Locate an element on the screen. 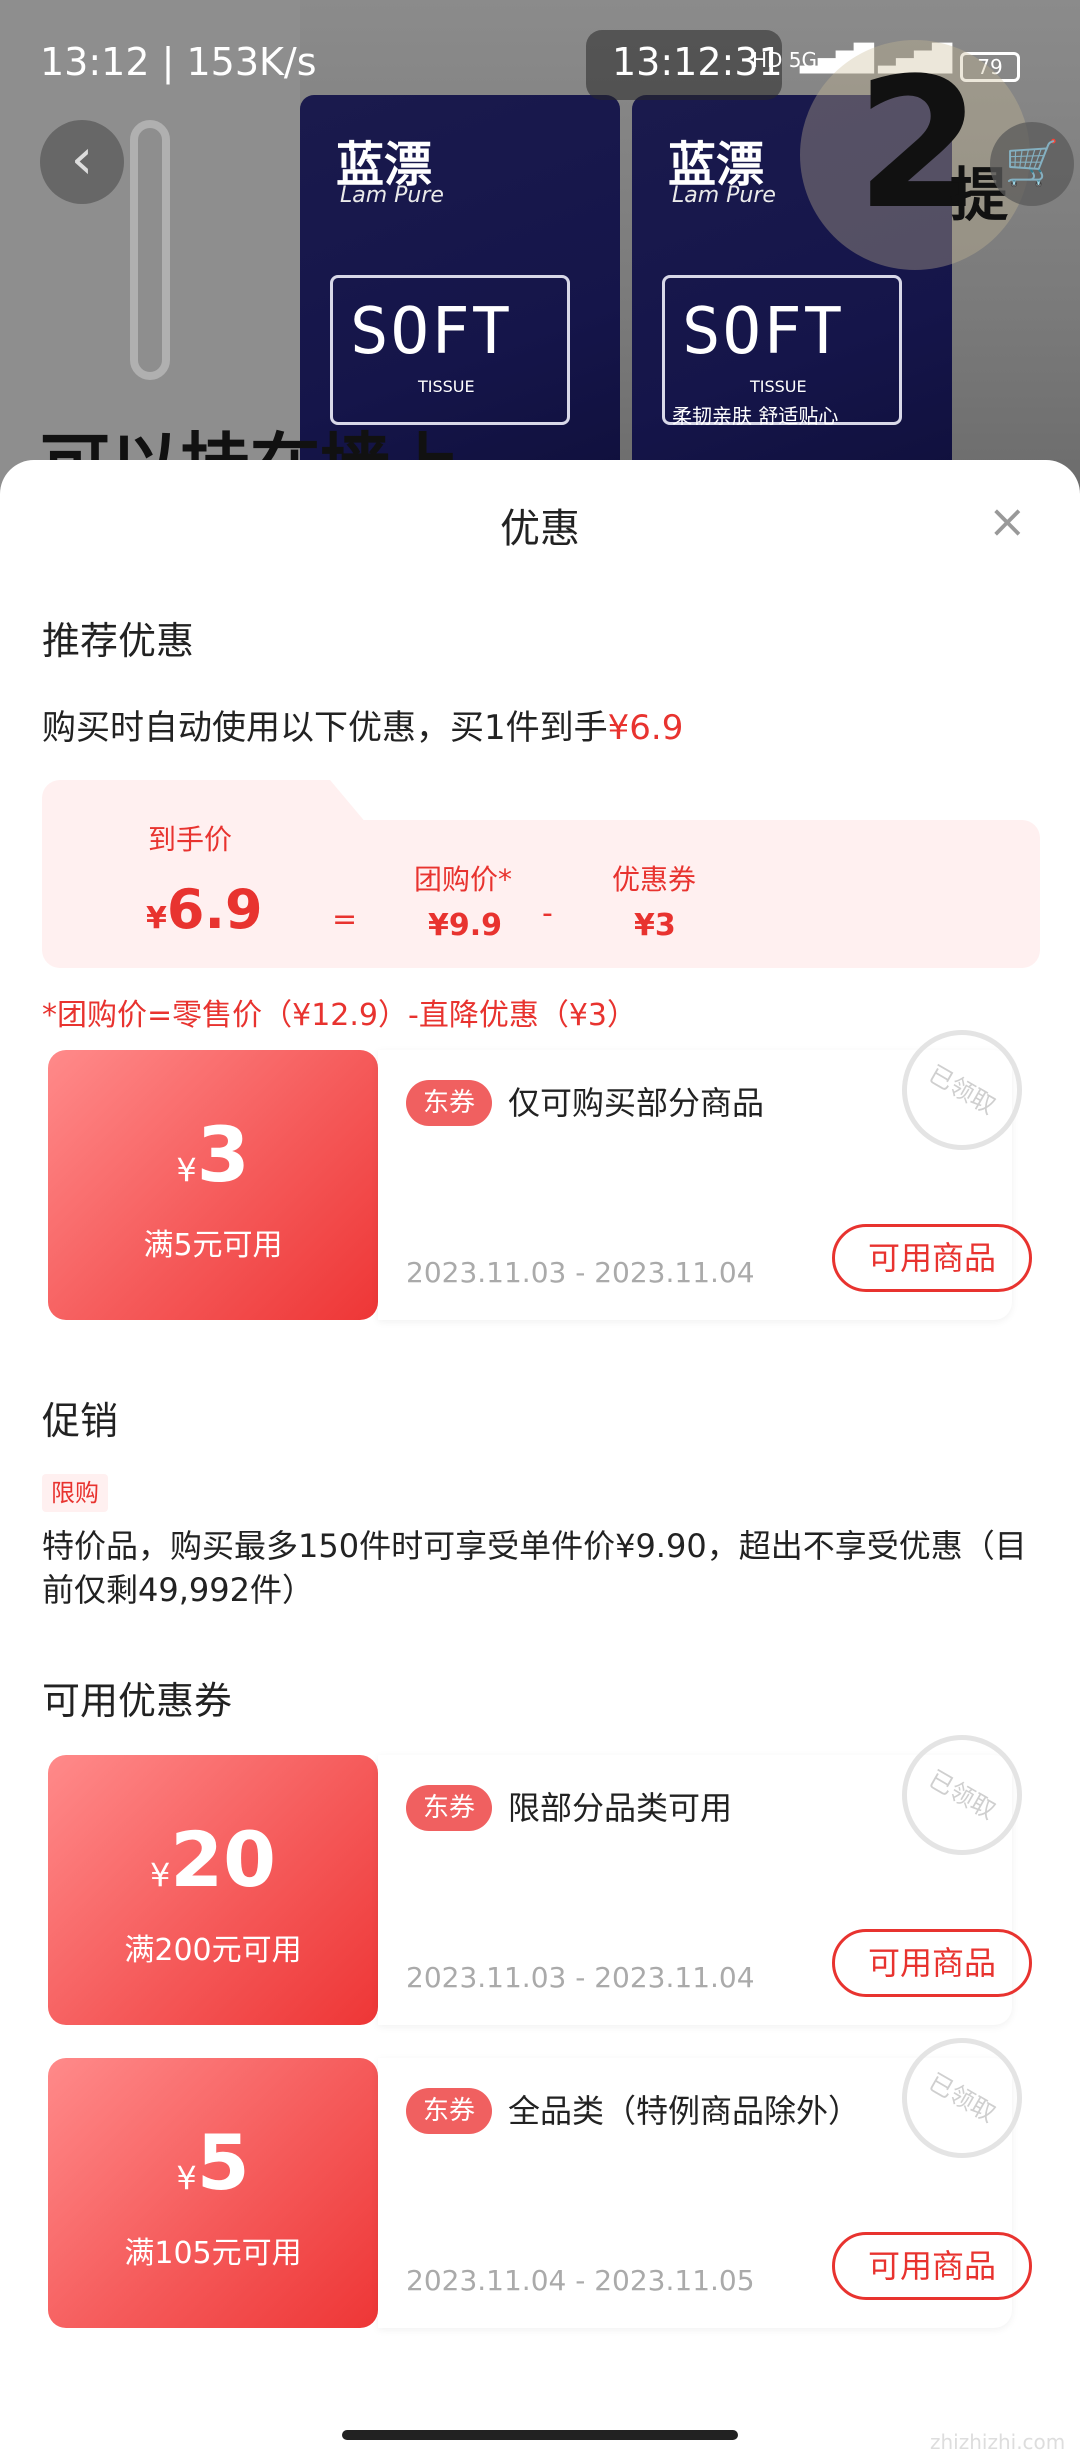  group-price-note: *团购价=零售价（¥12.9）-直降优惠（¥3） is located at coordinates (340, 1015).